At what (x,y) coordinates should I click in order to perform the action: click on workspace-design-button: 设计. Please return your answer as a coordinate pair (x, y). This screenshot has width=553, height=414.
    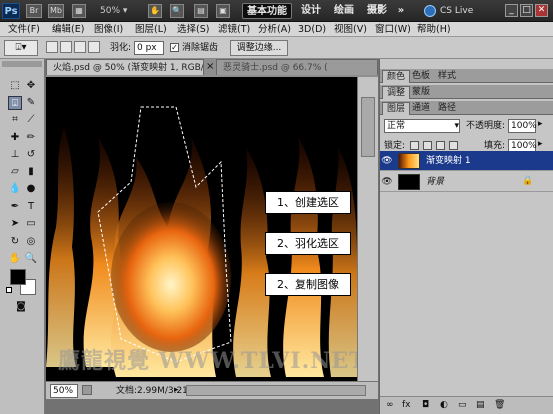
    Looking at the image, I should click on (311, 11).